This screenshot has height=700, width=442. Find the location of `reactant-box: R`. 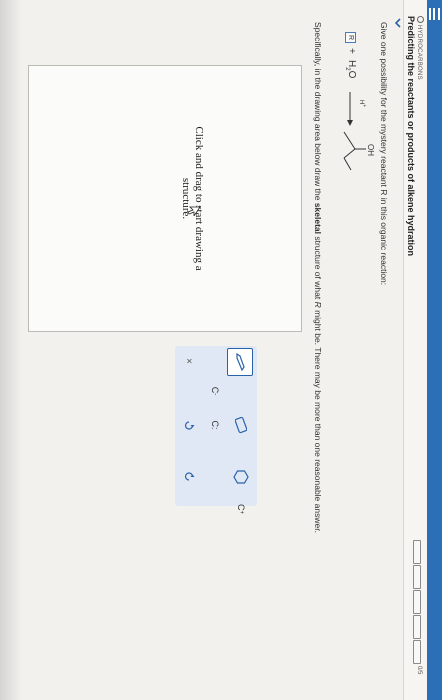

reactant-box: R is located at coordinates (350, 37).